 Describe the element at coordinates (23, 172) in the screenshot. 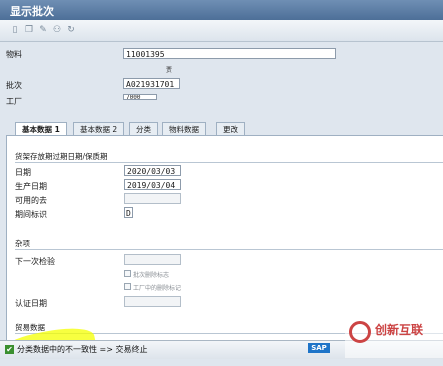

I see `date-label: 日期` at that location.